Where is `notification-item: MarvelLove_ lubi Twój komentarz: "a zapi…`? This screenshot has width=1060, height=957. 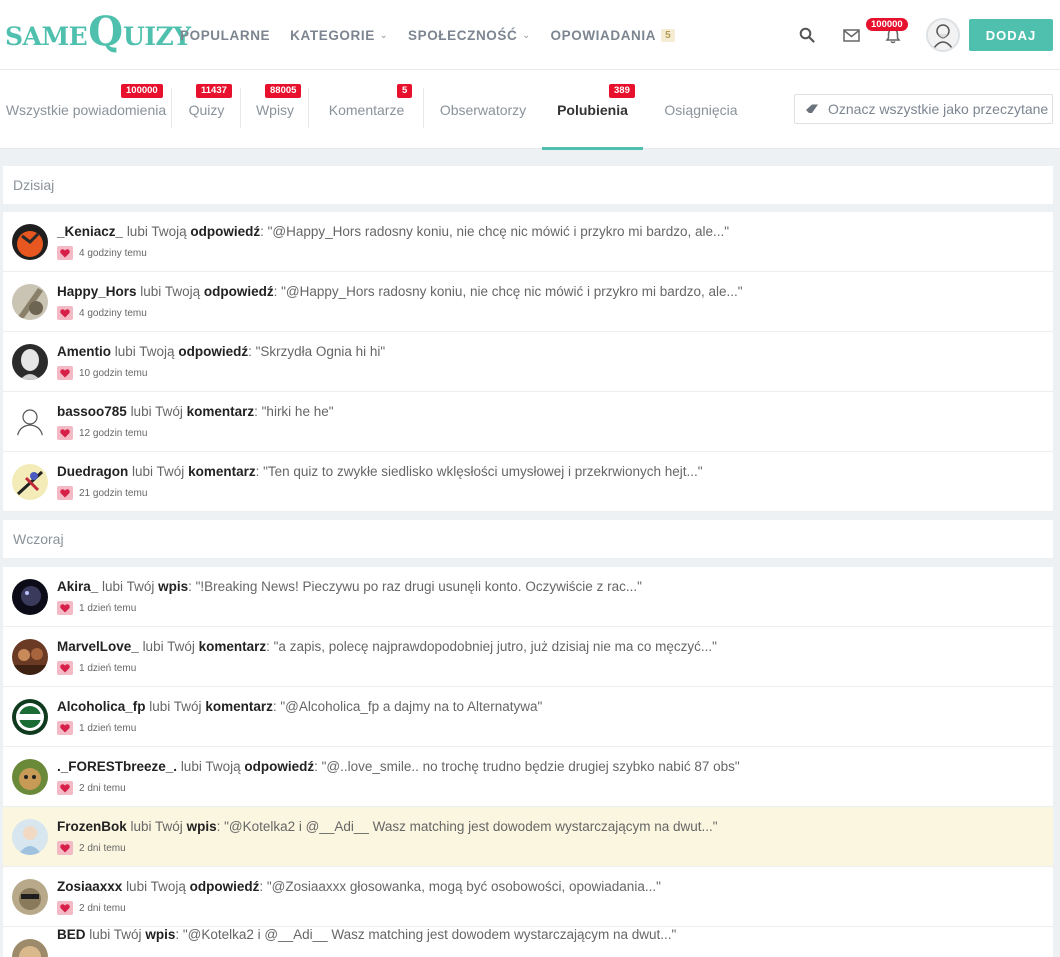 notification-item: MarvelLove_ lubi Twój komentarz: "a zapi… is located at coordinates (528, 657).